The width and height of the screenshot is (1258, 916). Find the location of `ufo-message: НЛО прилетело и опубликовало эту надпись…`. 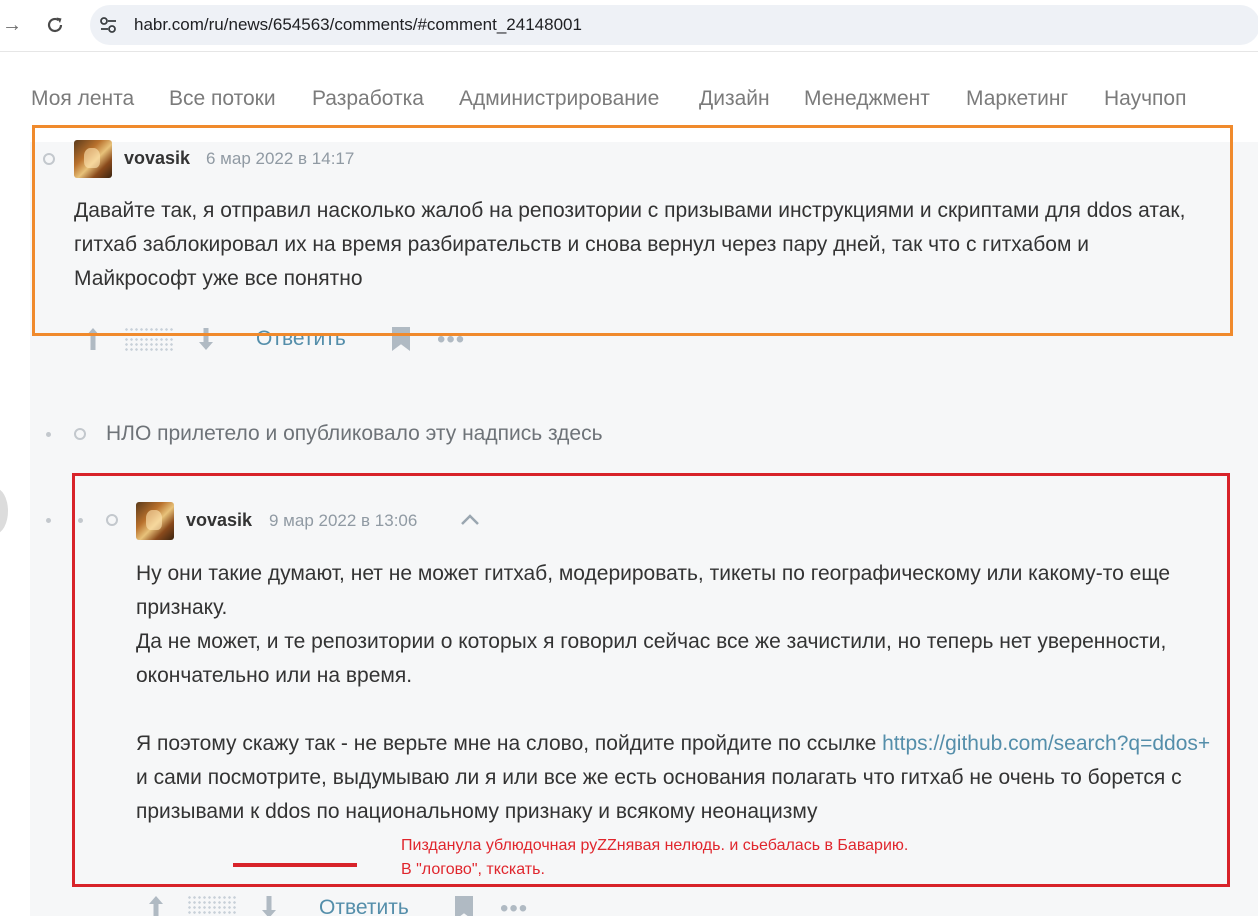

ufo-message: НЛО прилетело и опубликовало эту надпись… is located at coordinates (354, 433).